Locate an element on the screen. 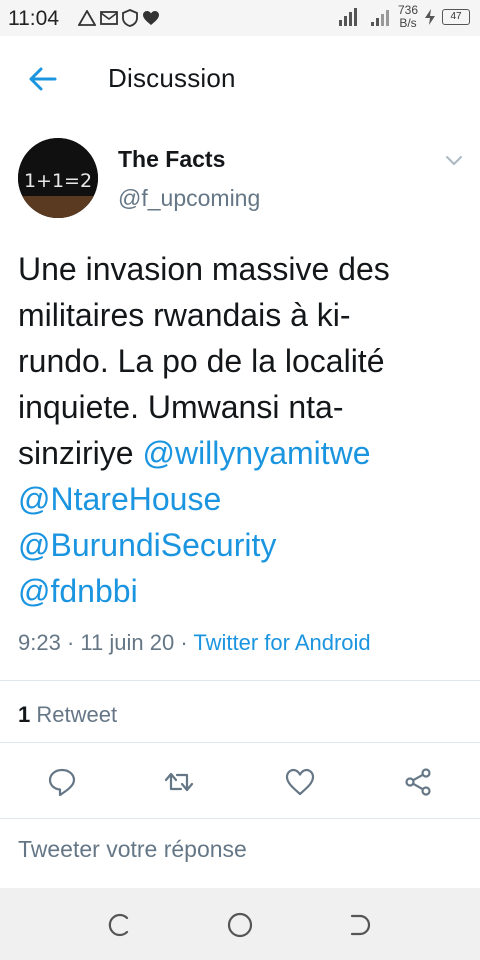 This screenshot has width=480, height=960. warning-icon is located at coordinates (87, 18).